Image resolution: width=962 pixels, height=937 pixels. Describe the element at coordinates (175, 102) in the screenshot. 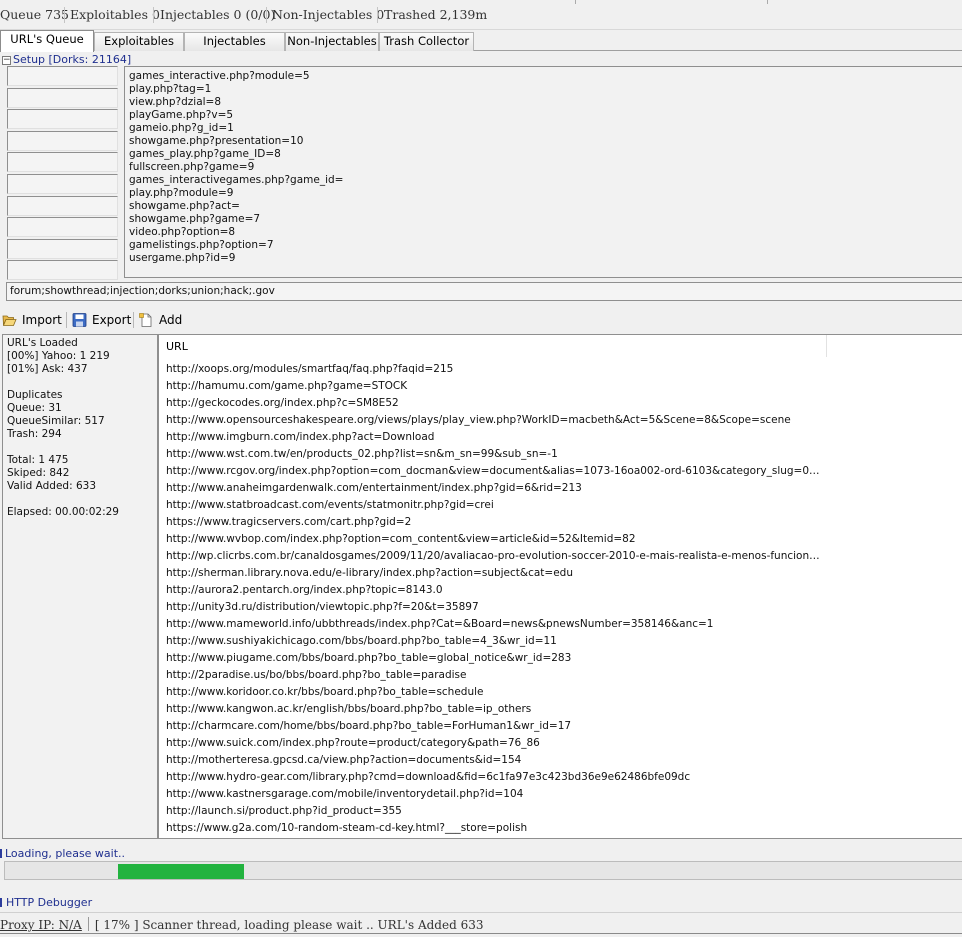

I see `dork-line: view.php?dzial=8` at that location.